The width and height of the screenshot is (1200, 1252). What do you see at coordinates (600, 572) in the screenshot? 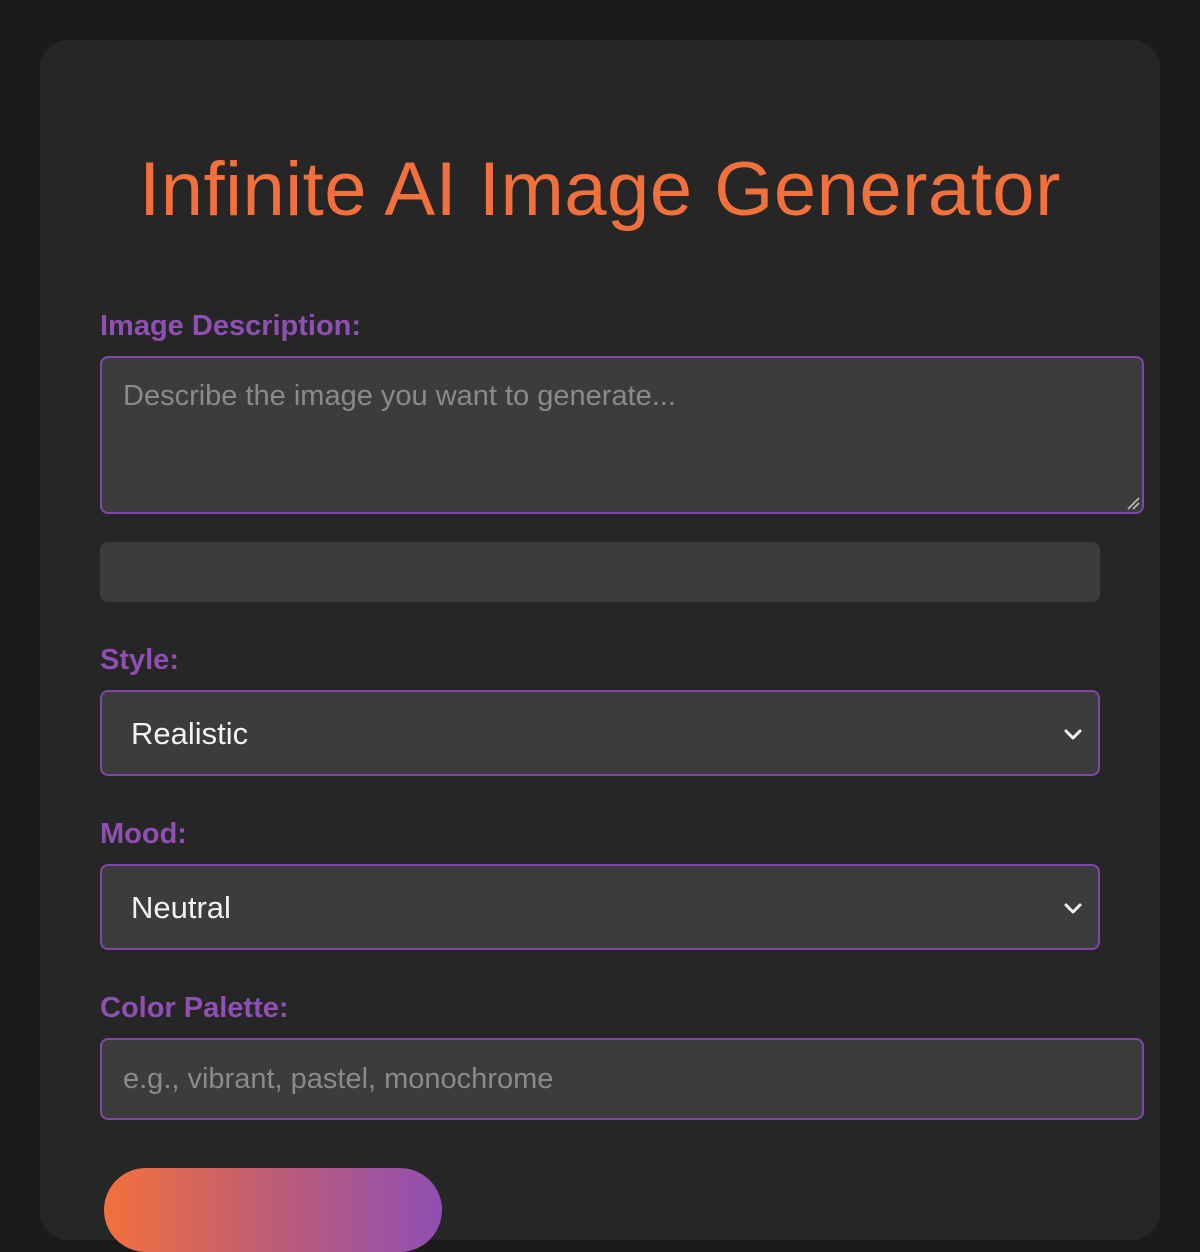
I see `empty-placeholder-bar` at bounding box center [600, 572].